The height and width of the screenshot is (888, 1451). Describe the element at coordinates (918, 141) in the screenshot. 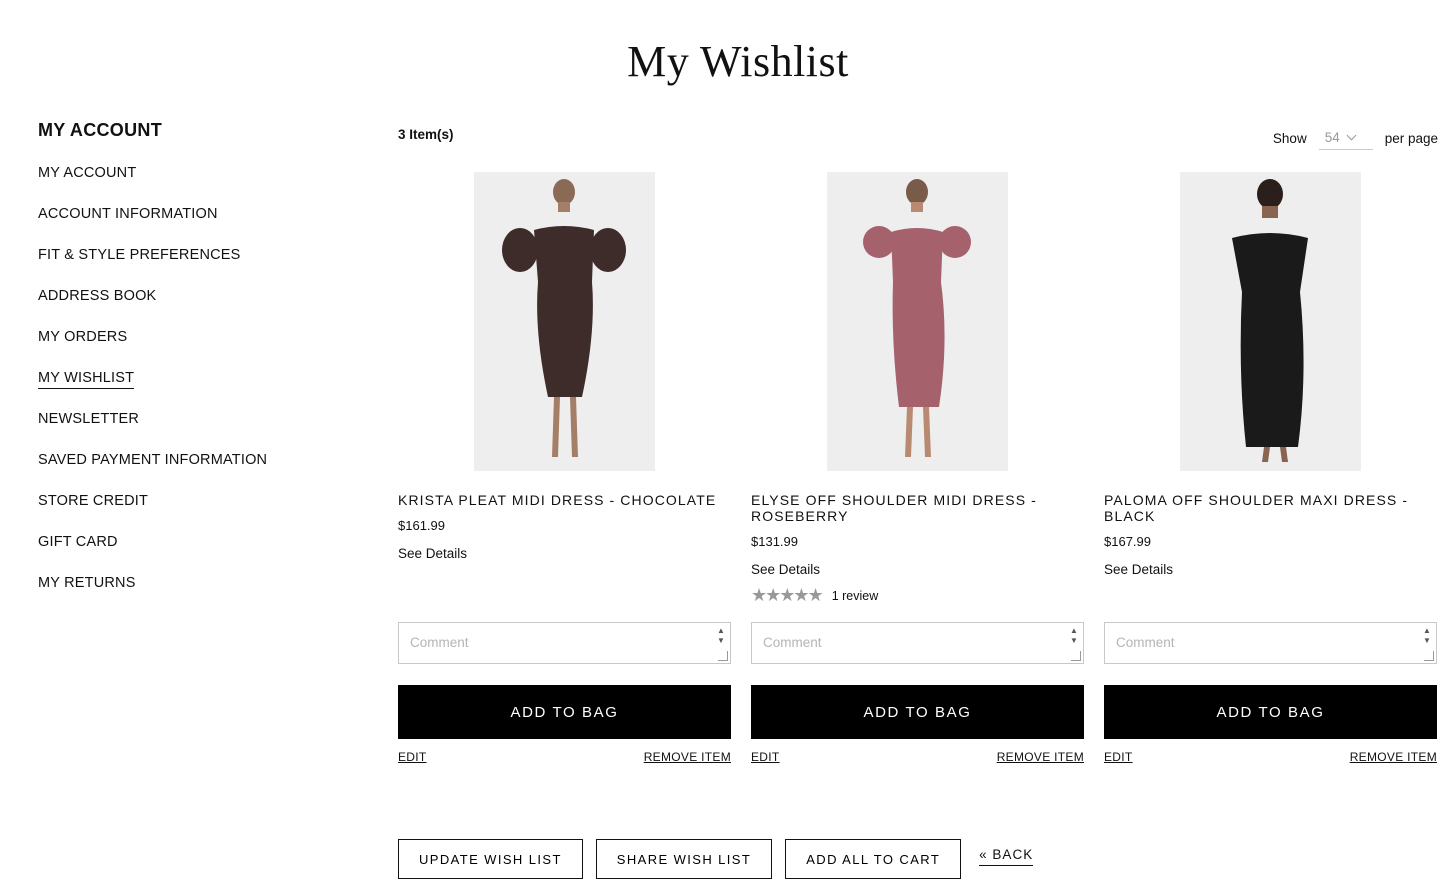

I see `wishlist-toolbar: 3 Item(s) Show 54 per page` at that location.